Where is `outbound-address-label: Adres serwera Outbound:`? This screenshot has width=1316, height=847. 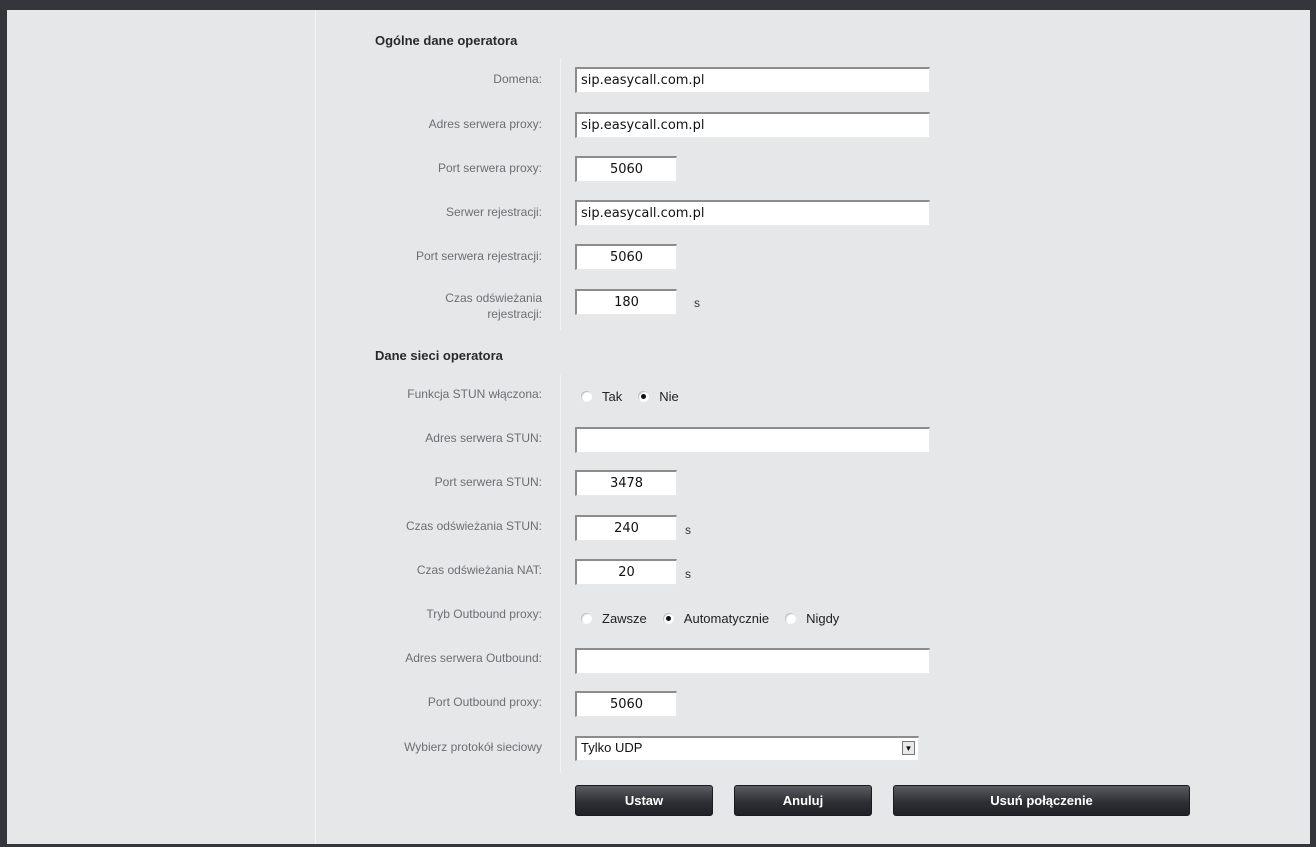 outbound-address-label: Adres serwera Outbound: is located at coordinates (473, 658).